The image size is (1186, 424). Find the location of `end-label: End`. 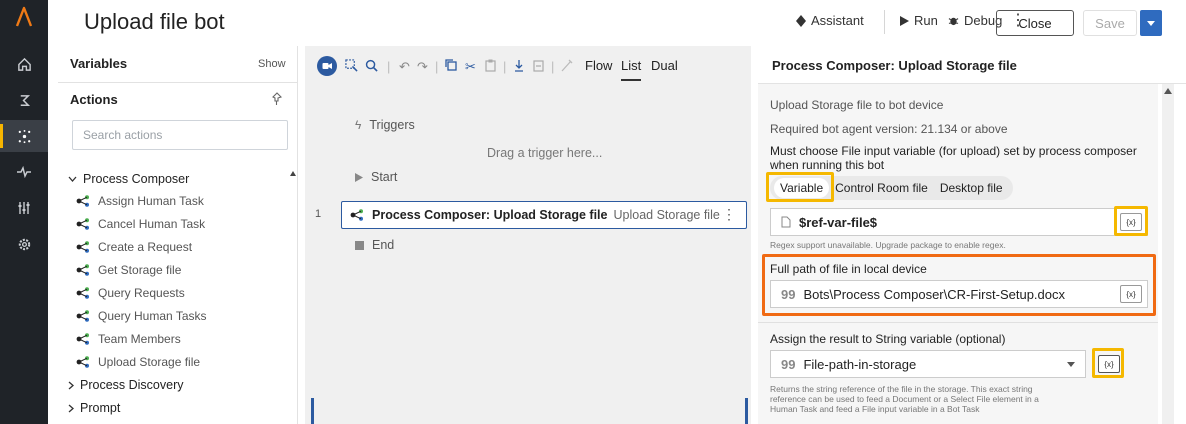

end-label: End is located at coordinates (383, 245).